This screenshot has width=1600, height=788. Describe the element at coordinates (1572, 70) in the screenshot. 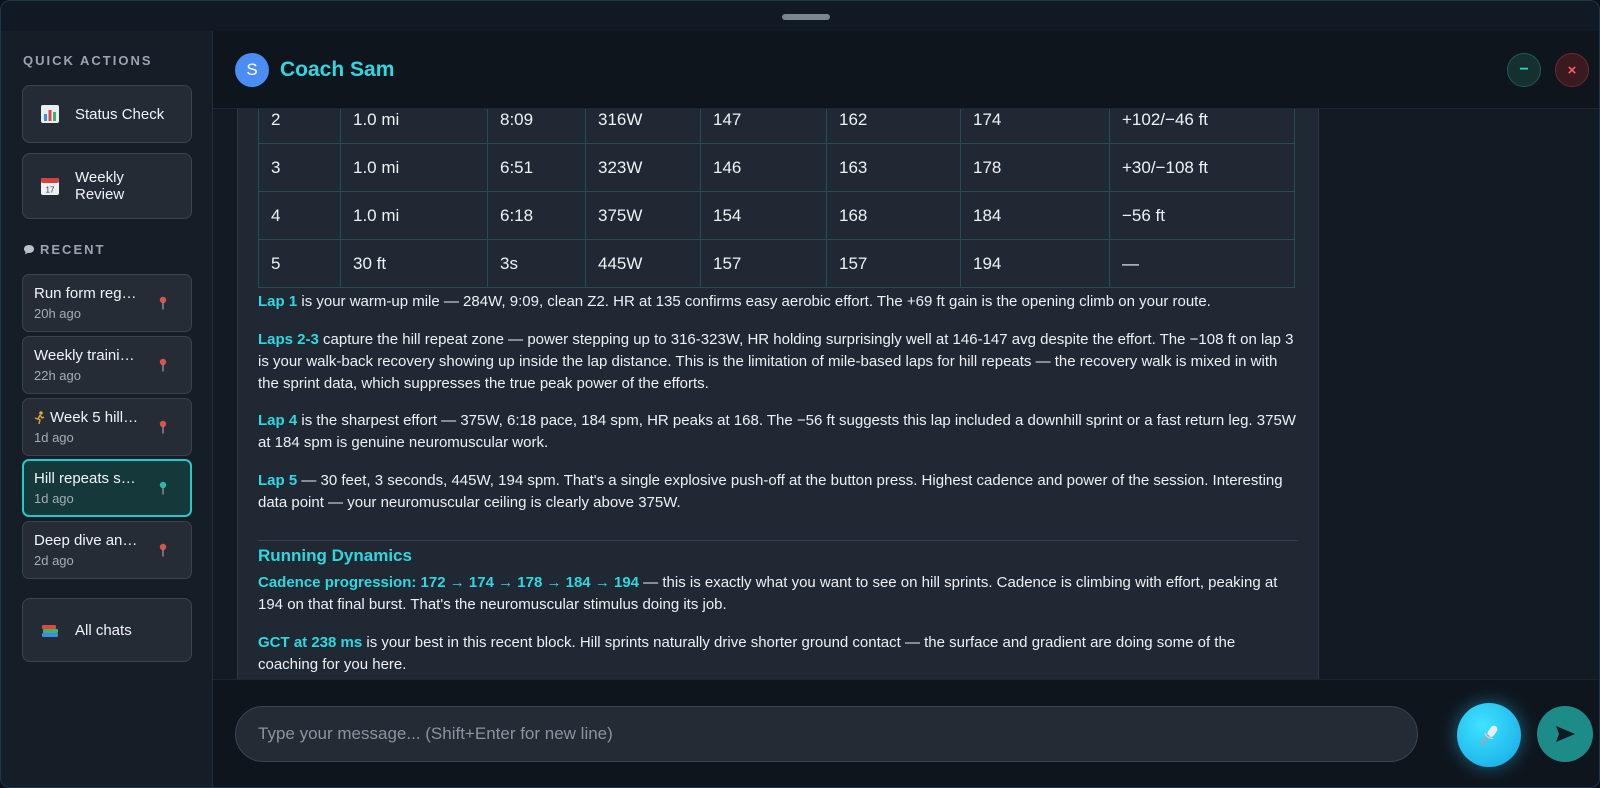

I see `close-button: ×` at that location.